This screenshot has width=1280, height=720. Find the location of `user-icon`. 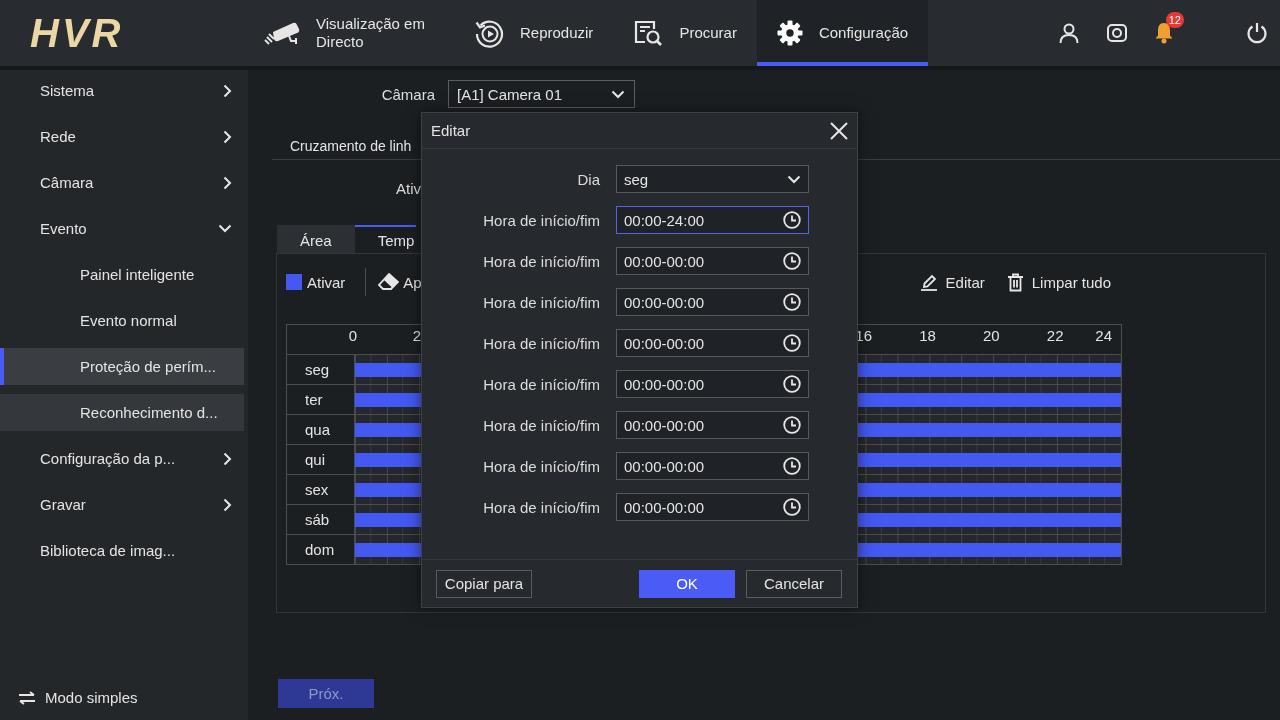

user-icon is located at coordinates (1069, 33).